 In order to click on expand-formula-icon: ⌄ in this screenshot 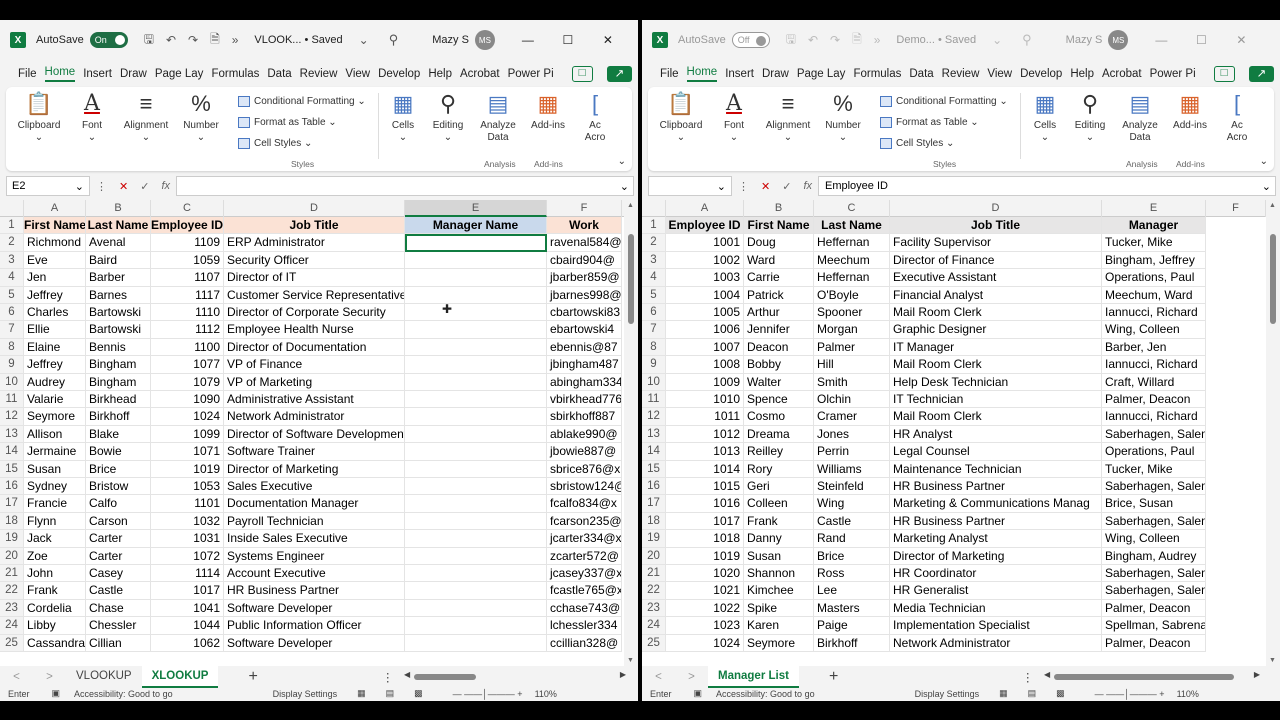, I will do `click(1266, 186)`.